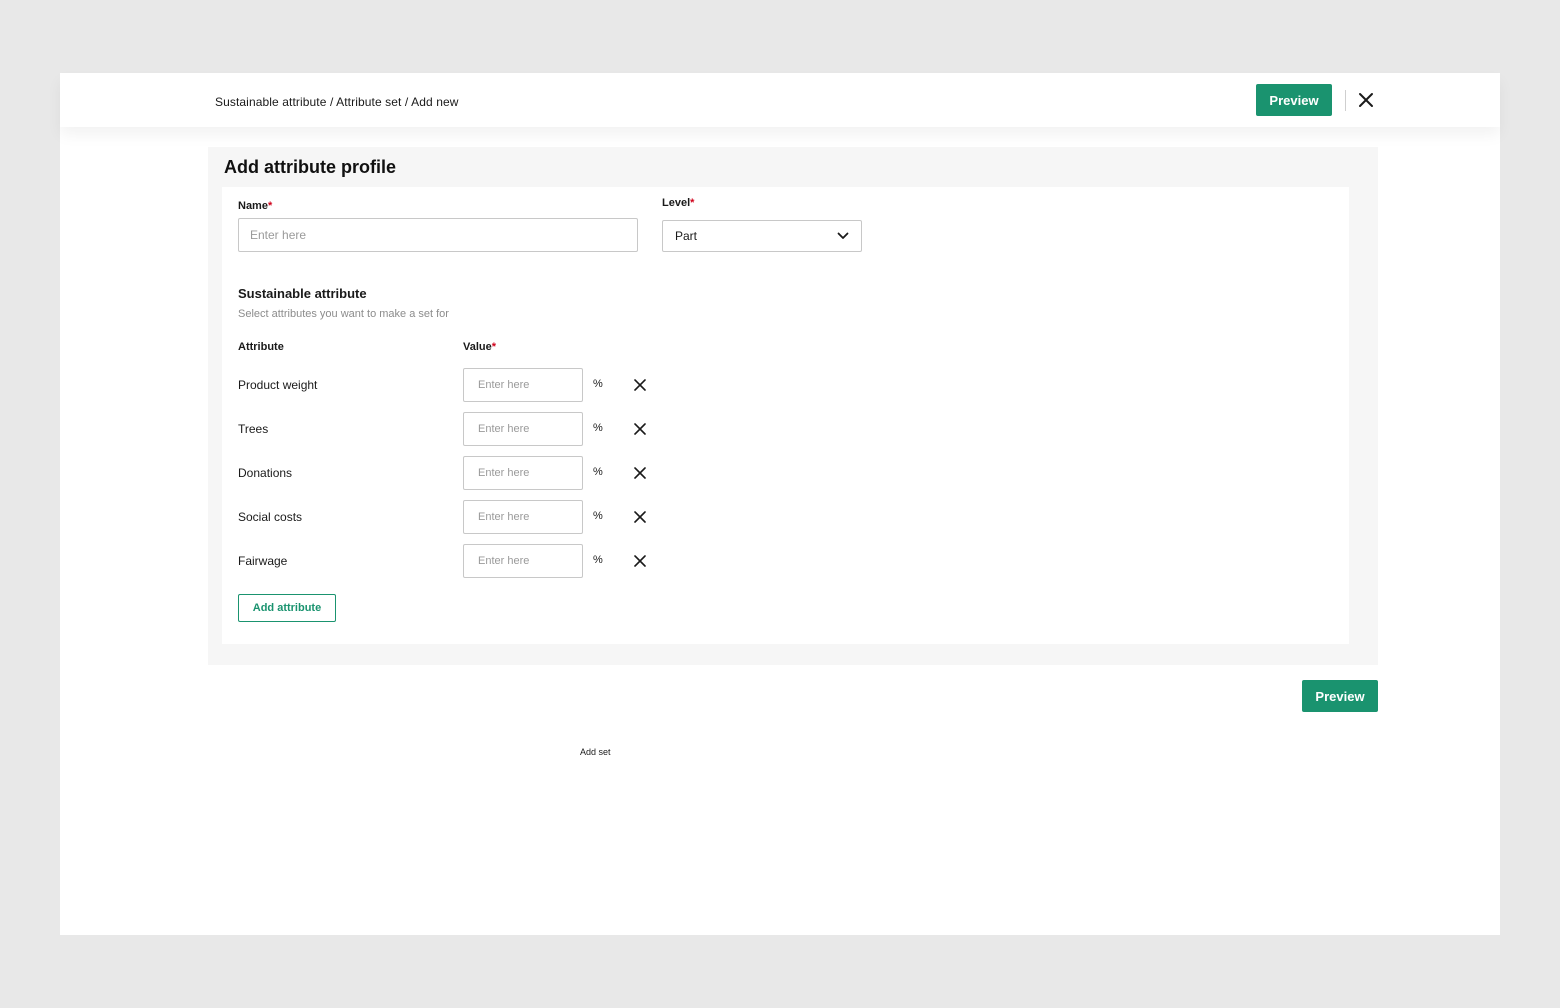 This screenshot has width=1560, height=1008. What do you see at coordinates (310, 167) in the screenshot?
I see `page-title: Add attribute profile` at bounding box center [310, 167].